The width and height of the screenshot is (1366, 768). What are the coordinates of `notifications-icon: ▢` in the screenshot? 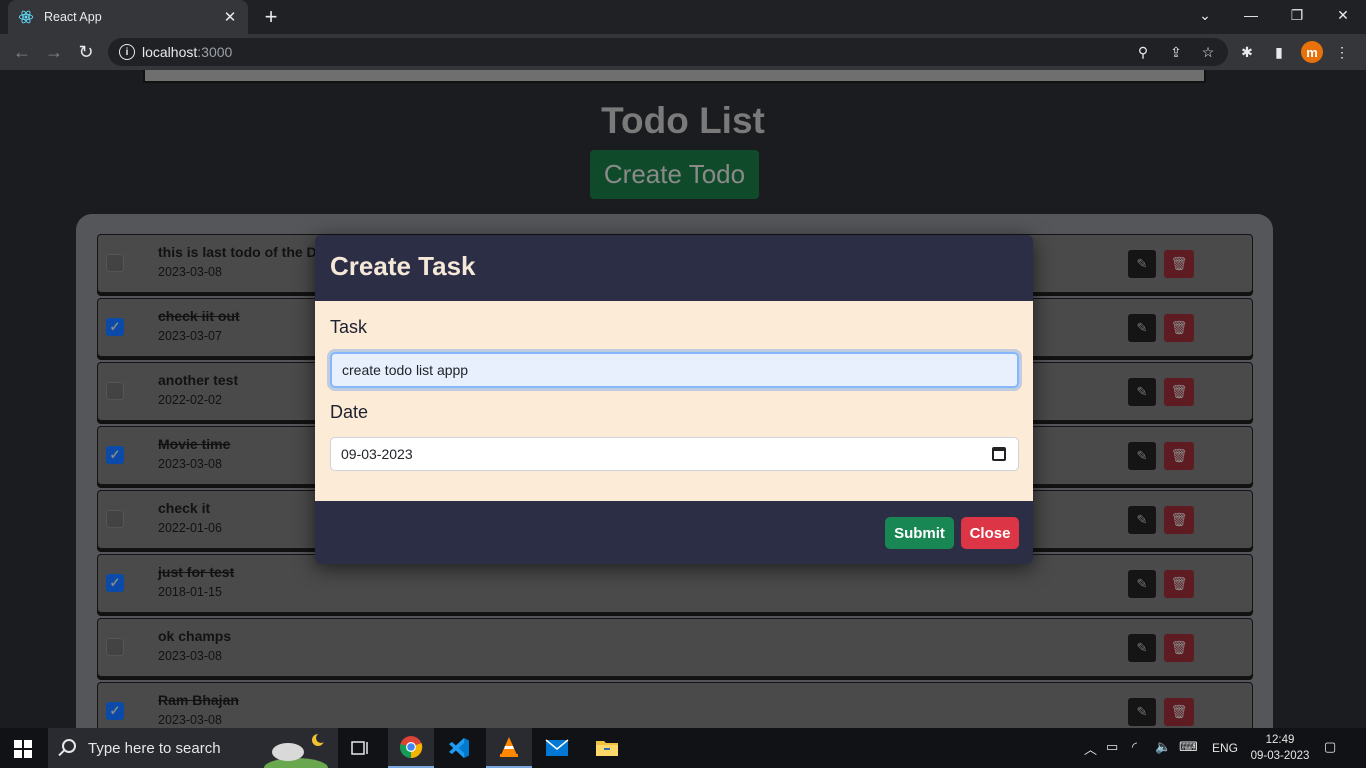 It's located at (1330, 747).